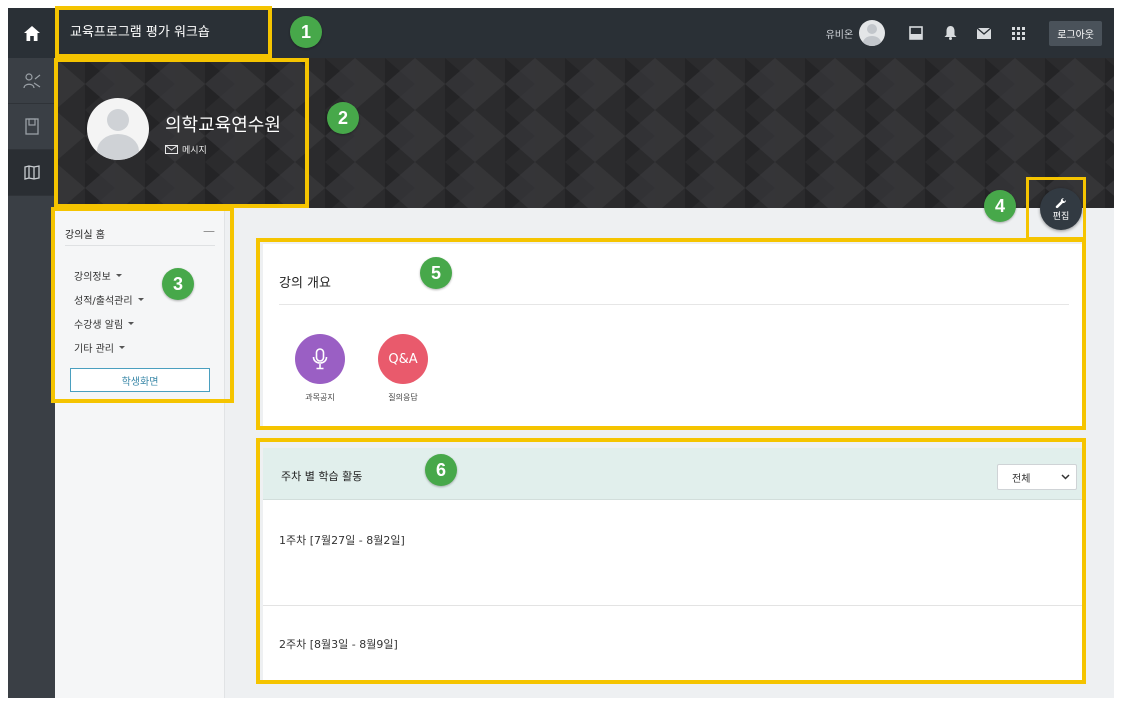  I want to click on edit-button: 편집, so click(1061, 209).